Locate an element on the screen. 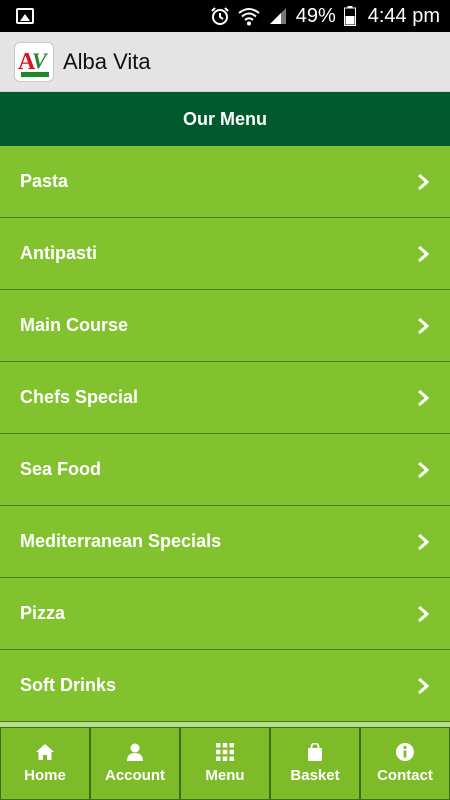 Image resolution: width=450 pixels, height=800 pixels. menu-item-label: Soft Drinks is located at coordinates (68, 685).